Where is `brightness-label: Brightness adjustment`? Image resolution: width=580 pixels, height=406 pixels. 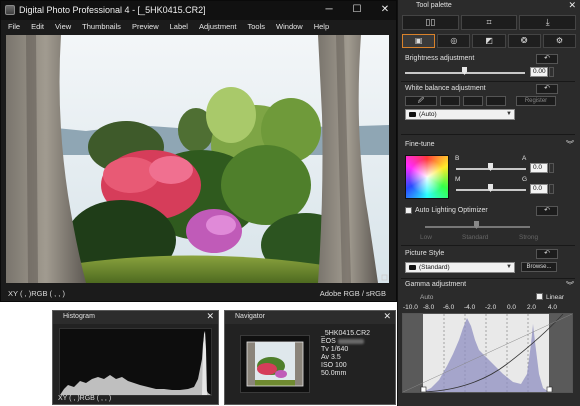
brightness-label: Brightness adjustment is located at coordinates (440, 58).